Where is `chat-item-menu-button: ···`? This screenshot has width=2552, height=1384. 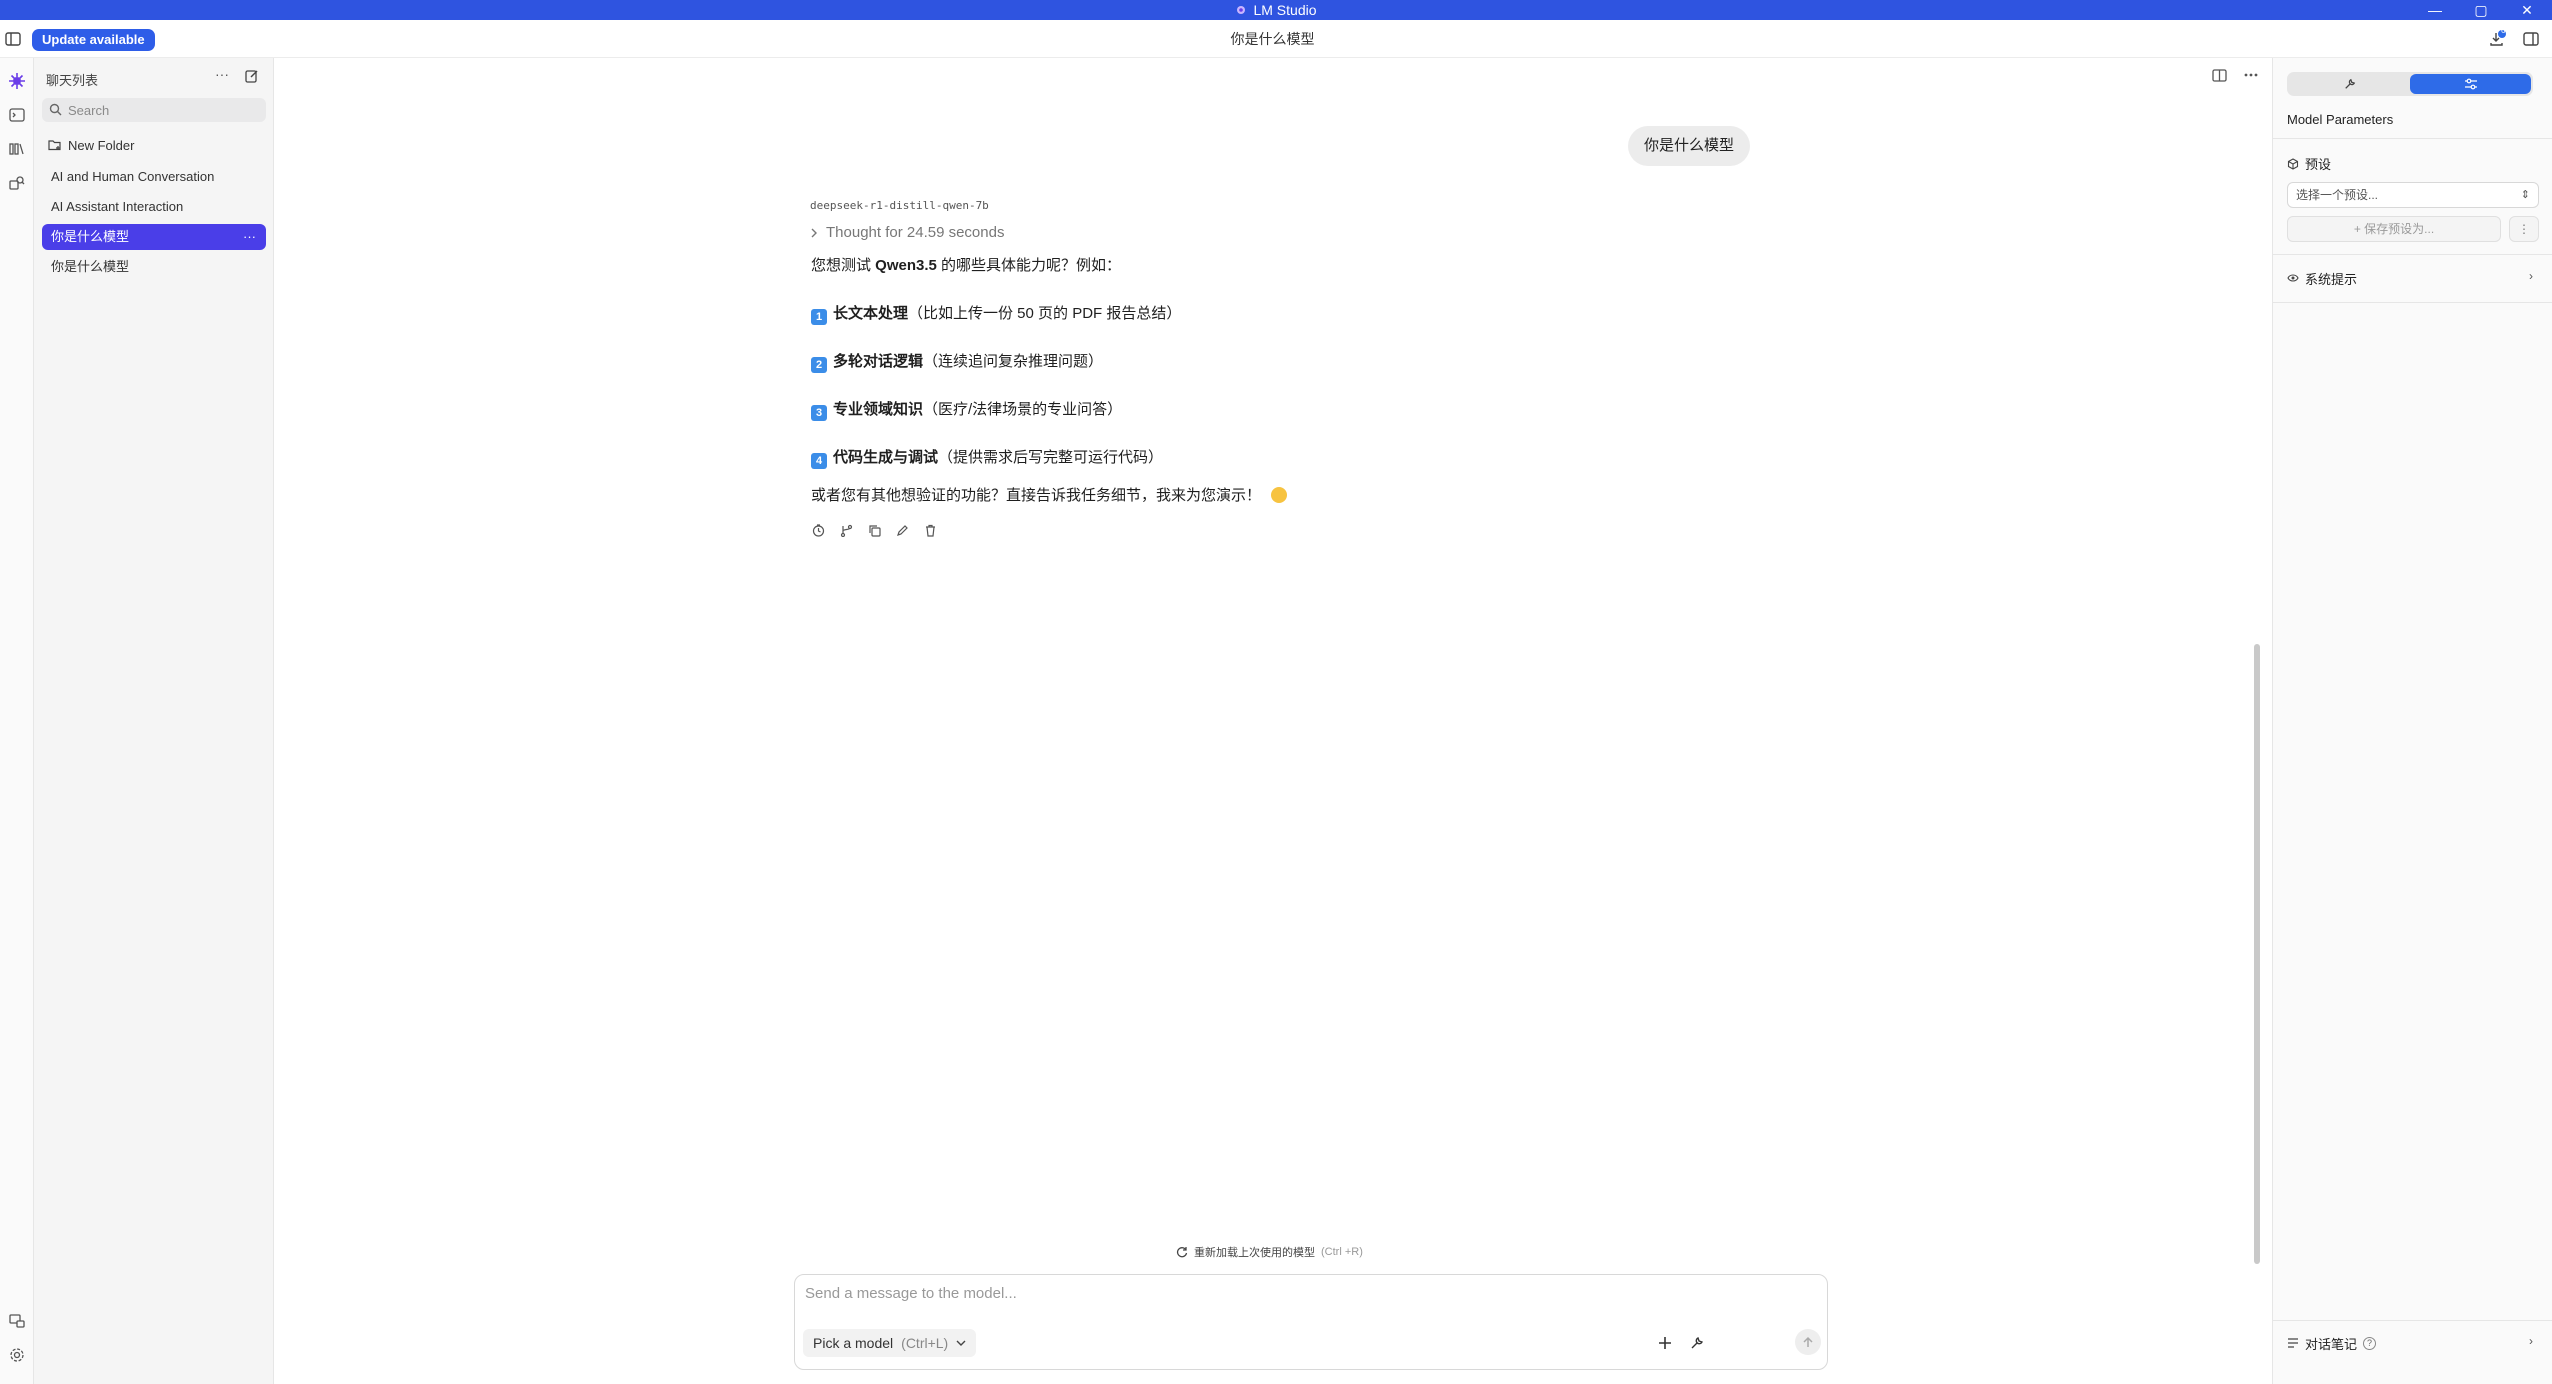 chat-item-menu-button: ··· is located at coordinates (249, 237).